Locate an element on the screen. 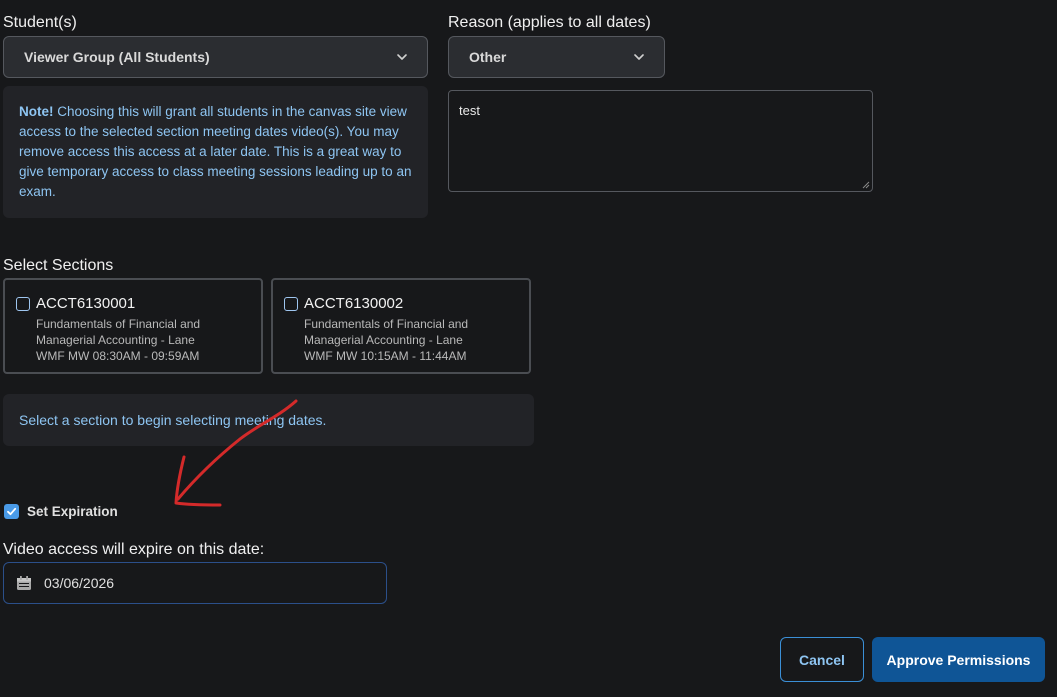  calendar-icon is located at coordinates (24, 583).